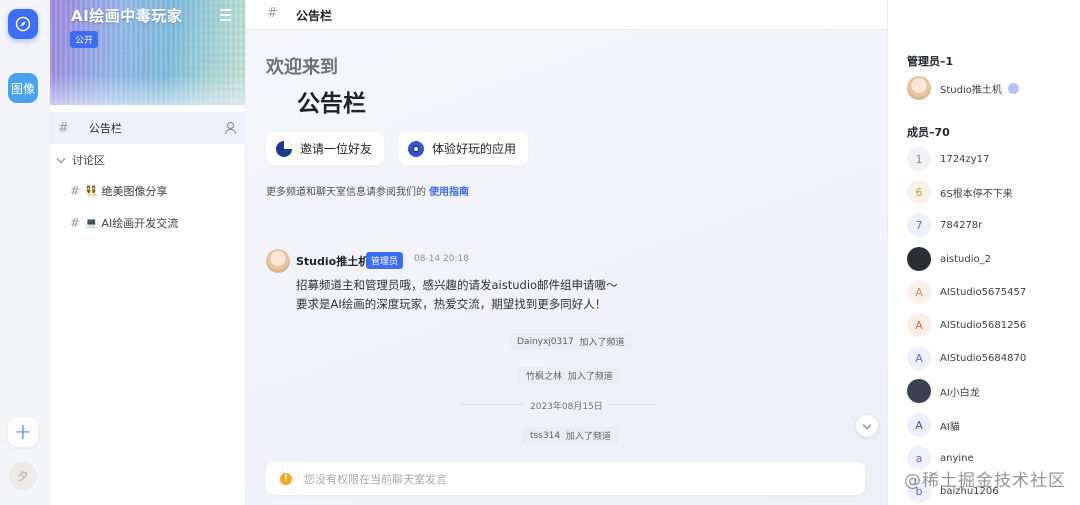 This screenshot has width=1080, height=505. What do you see at coordinates (147, 128) in the screenshot?
I see `channel-item-announcement: # 公告栏` at bounding box center [147, 128].